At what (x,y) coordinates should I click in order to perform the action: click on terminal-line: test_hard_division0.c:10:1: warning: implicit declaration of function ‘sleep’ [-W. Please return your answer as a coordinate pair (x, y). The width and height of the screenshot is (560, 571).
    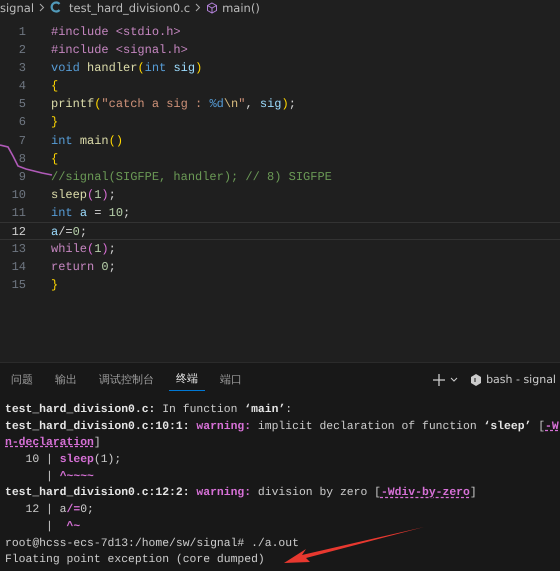
    Looking at the image, I should click on (282, 427).